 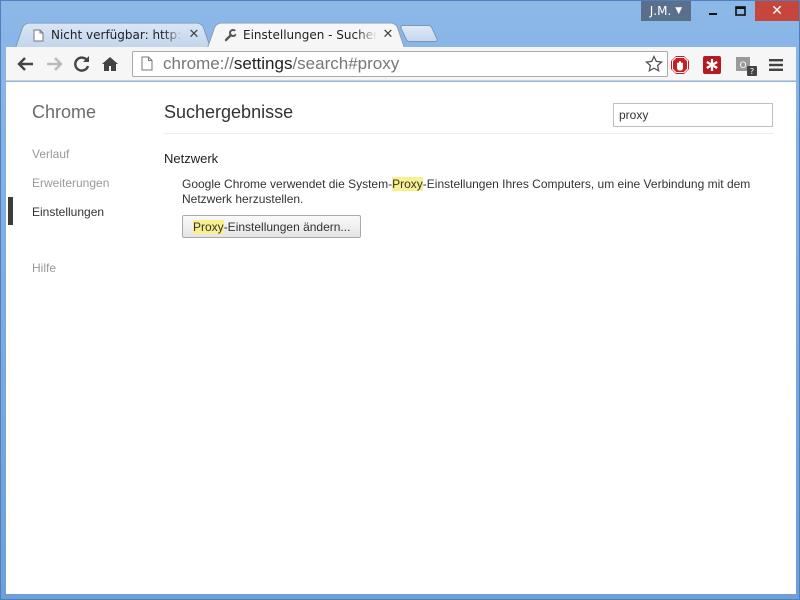 What do you see at coordinates (679, 11) in the screenshot?
I see `caret-down-icon: ▼` at bounding box center [679, 11].